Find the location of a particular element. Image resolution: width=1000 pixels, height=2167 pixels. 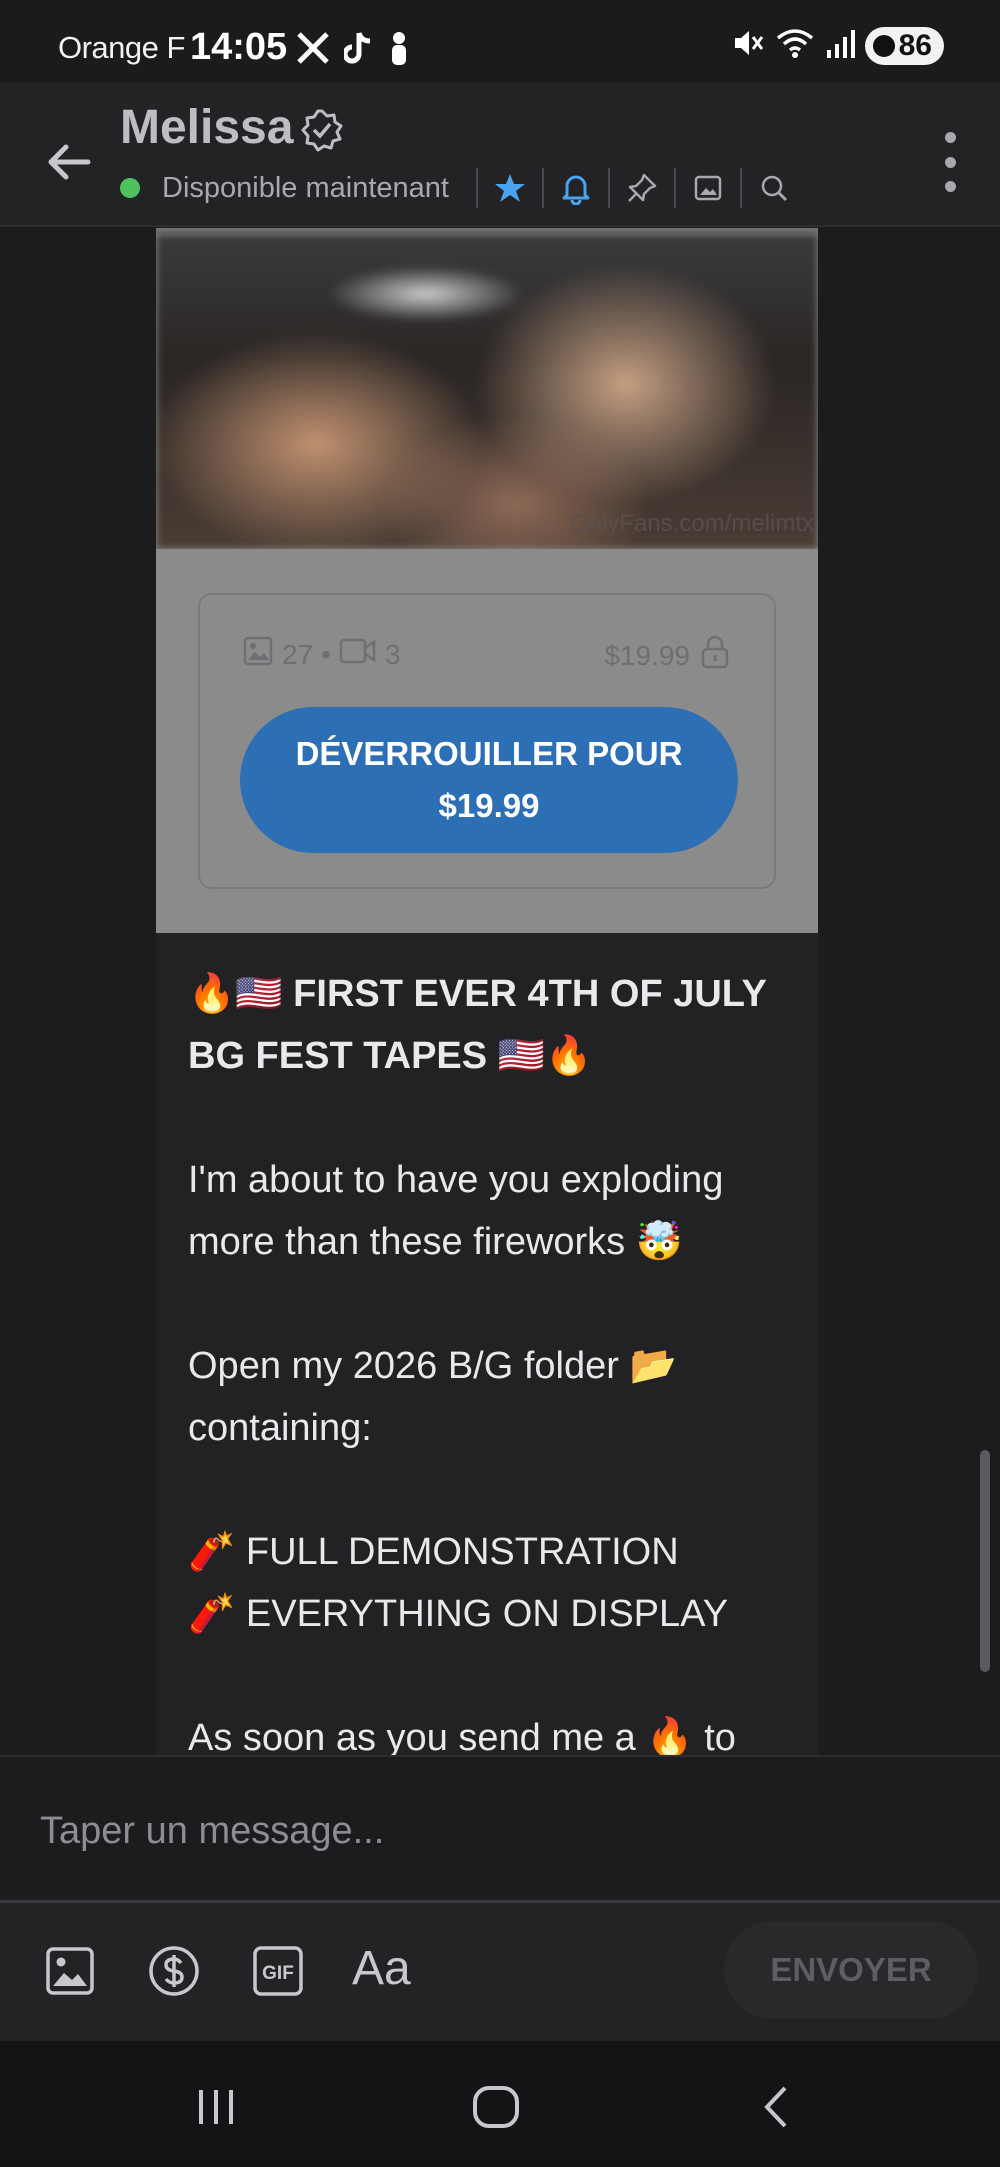

unlock-button: DÉVERROUILLER POUR $19.99 is located at coordinates (489, 780).